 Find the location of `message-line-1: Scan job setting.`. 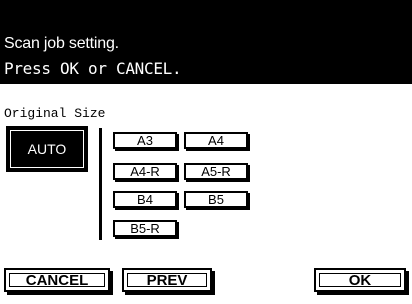

message-line-1: Scan job setting. is located at coordinates (61, 43).